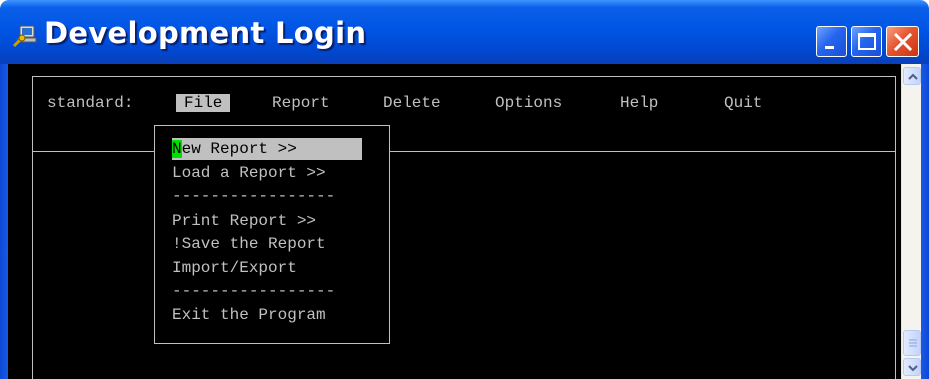  What do you see at coordinates (639, 103) in the screenshot?
I see `menu-help: Help` at bounding box center [639, 103].